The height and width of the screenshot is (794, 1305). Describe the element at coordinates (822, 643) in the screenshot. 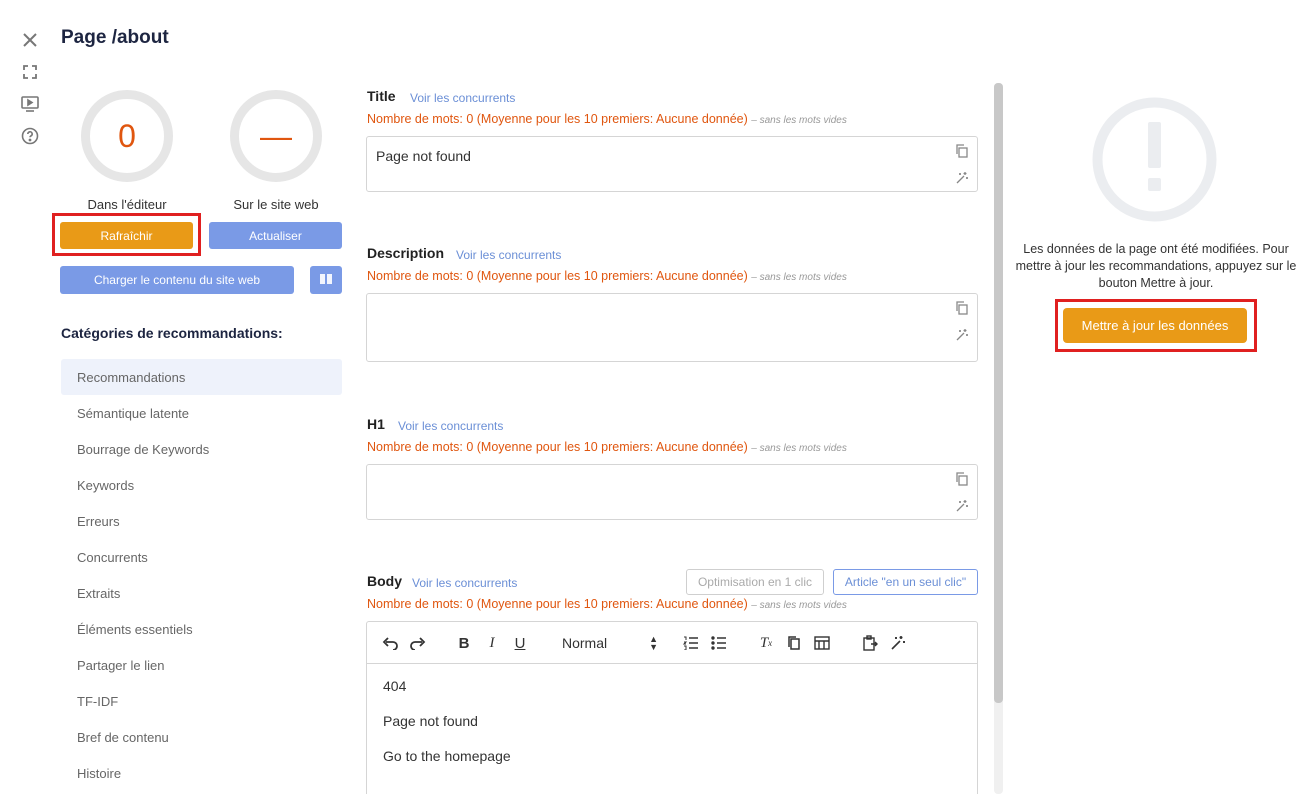

I see `table-icon` at that location.